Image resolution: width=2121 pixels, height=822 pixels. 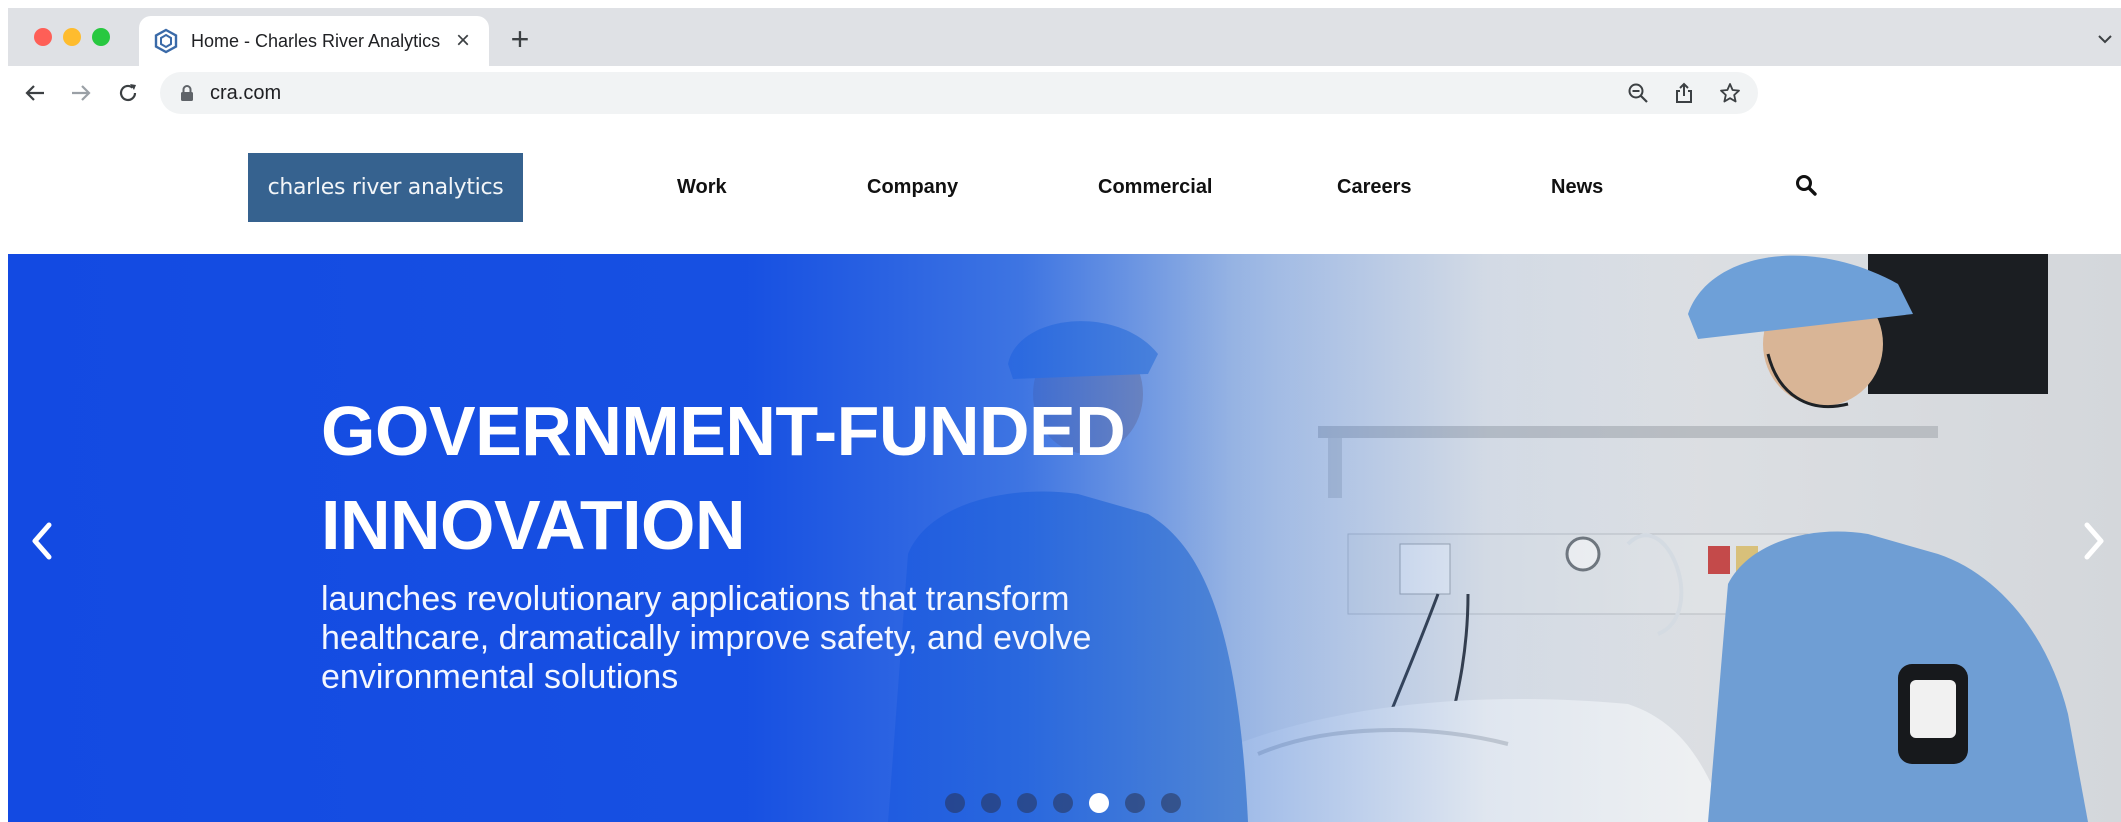 I want to click on logo-text: charles river analytics, so click(x=385, y=187).